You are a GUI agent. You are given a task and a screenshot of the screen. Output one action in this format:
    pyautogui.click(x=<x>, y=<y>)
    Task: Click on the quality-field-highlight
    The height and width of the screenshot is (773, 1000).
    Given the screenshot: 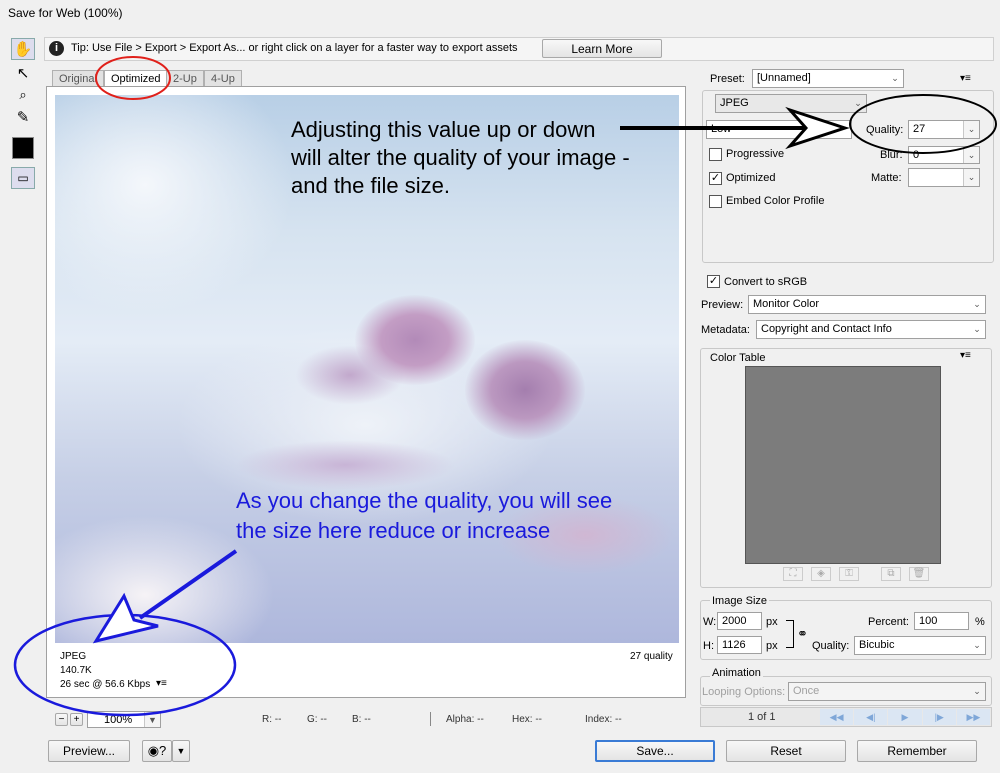 What is the action you would take?
    pyautogui.click(x=923, y=124)
    